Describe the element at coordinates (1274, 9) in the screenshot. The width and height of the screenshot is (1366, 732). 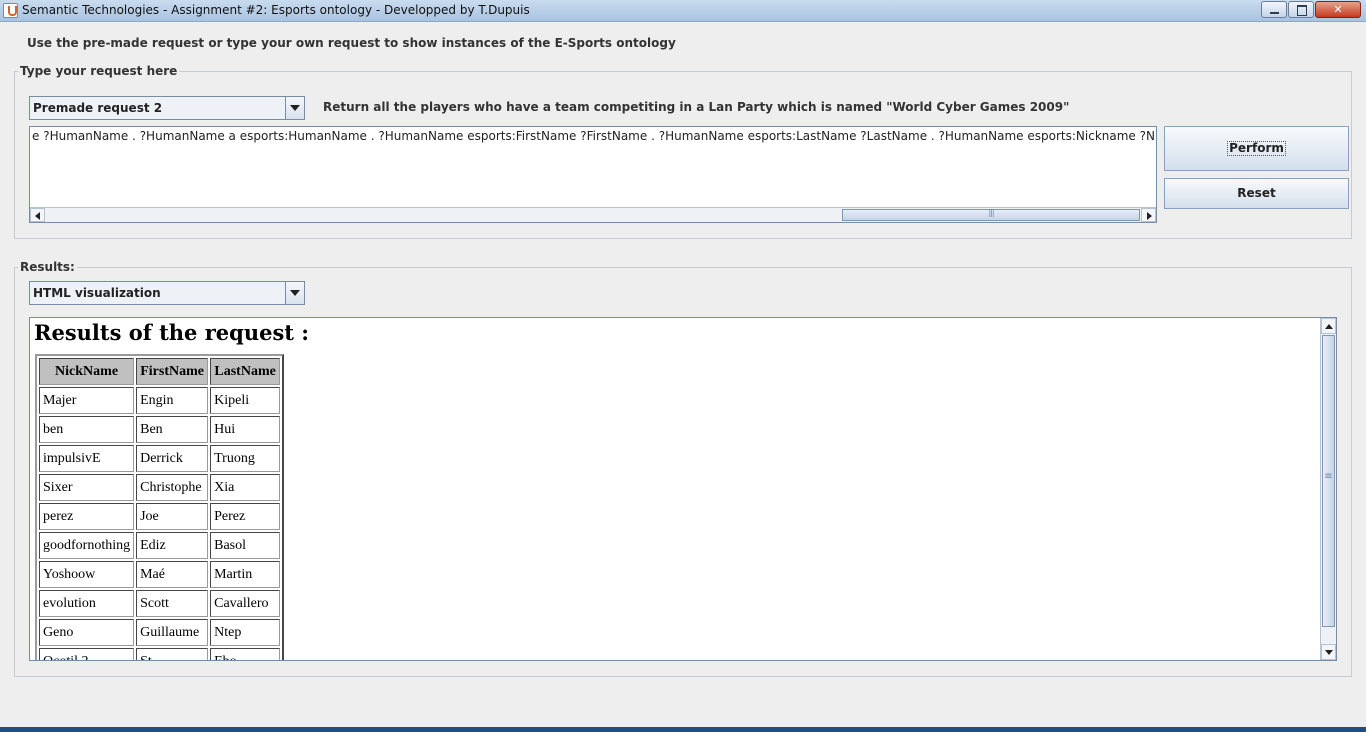
I see `minimize-icon` at that location.